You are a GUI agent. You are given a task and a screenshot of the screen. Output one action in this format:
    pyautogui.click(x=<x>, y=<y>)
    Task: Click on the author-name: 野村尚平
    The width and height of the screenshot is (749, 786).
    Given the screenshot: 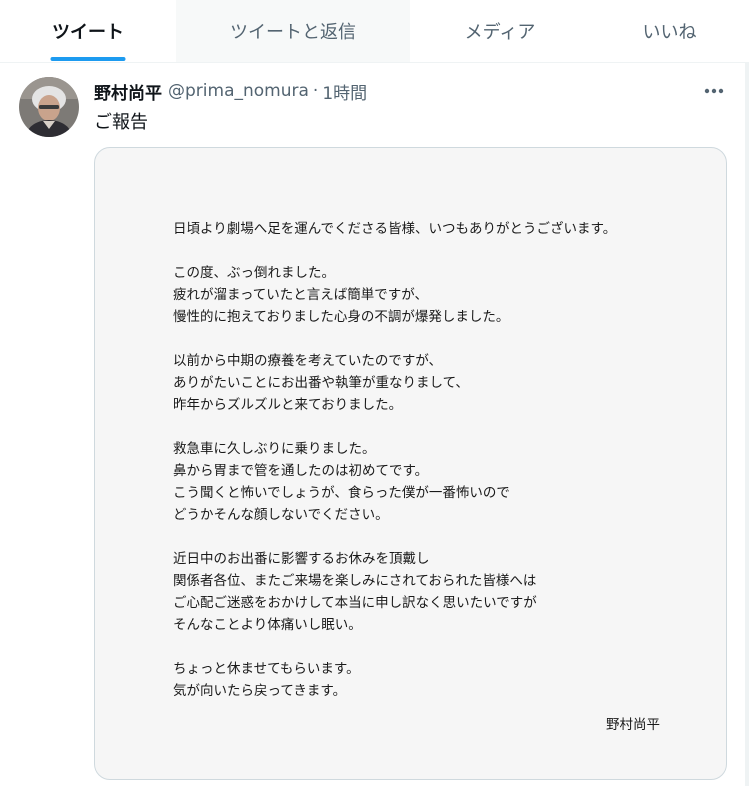 What is the action you would take?
    pyautogui.click(x=128, y=91)
    